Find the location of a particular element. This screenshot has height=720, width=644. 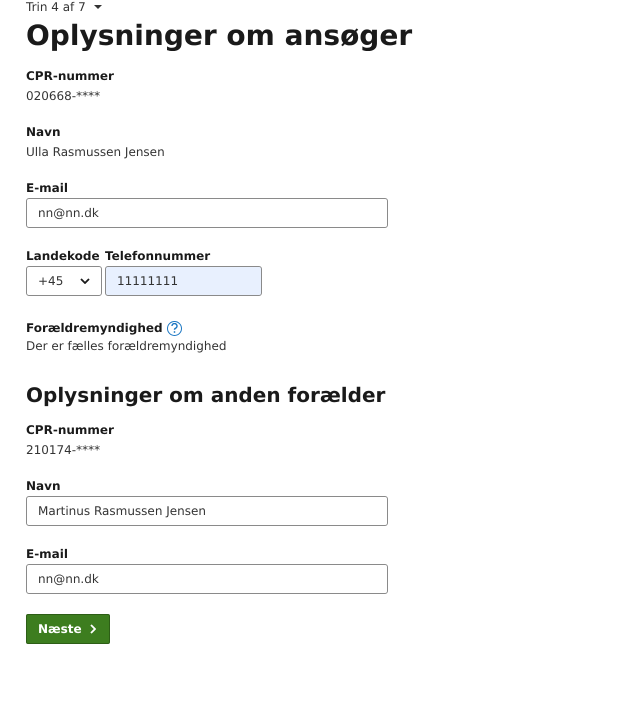

chevron-right-icon is located at coordinates (93, 629).